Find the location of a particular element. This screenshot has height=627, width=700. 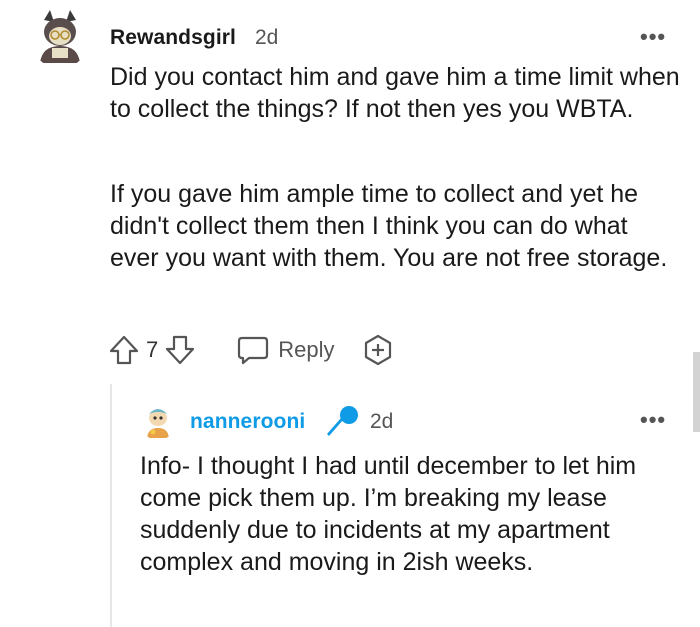

comment-timestamp: 2d is located at coordinates (267, 37).